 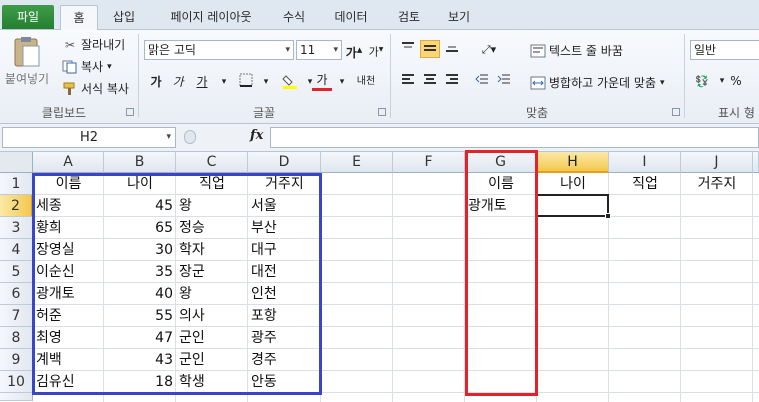 I want to click on file-tab: 파일, so click(x=28, y=17).